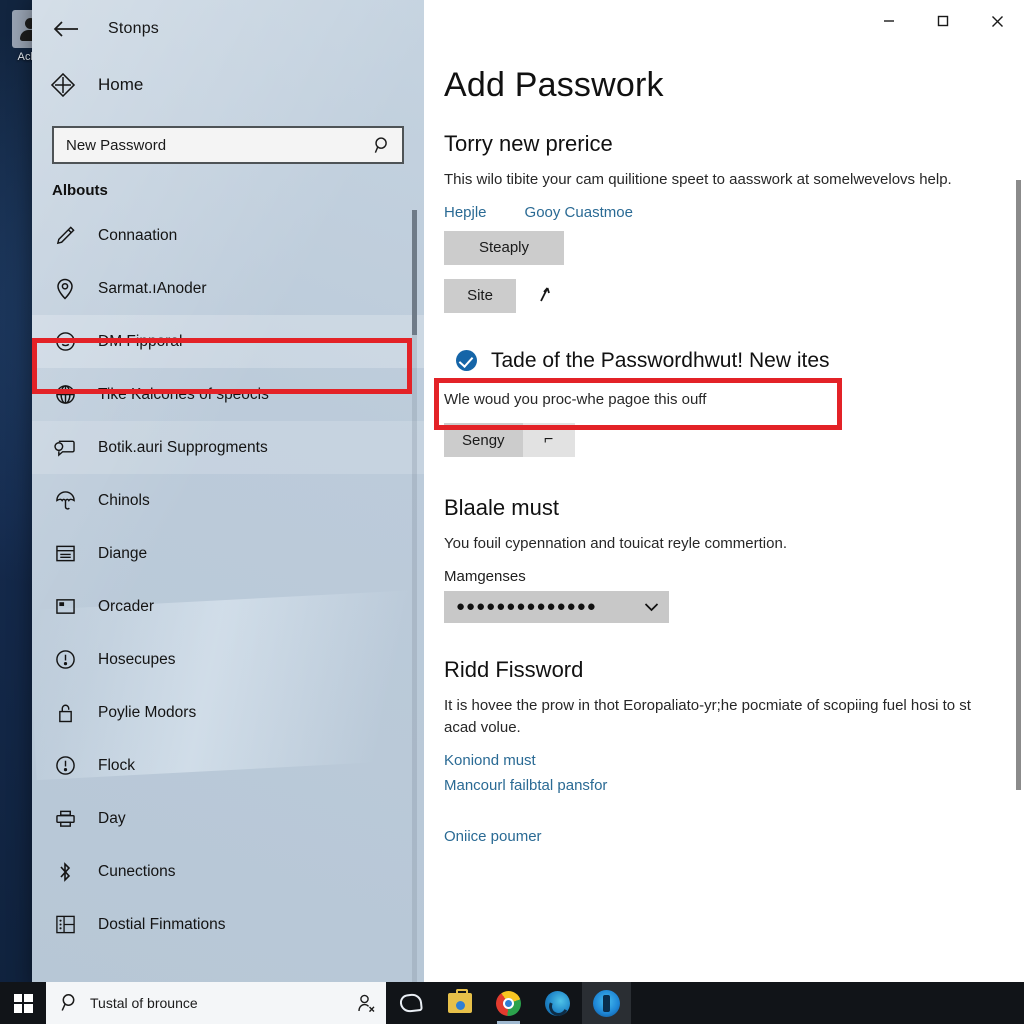 The width and height of the screenshot is (1024, 1024). I want to click on window-caption-buttons, so click(724, 29).